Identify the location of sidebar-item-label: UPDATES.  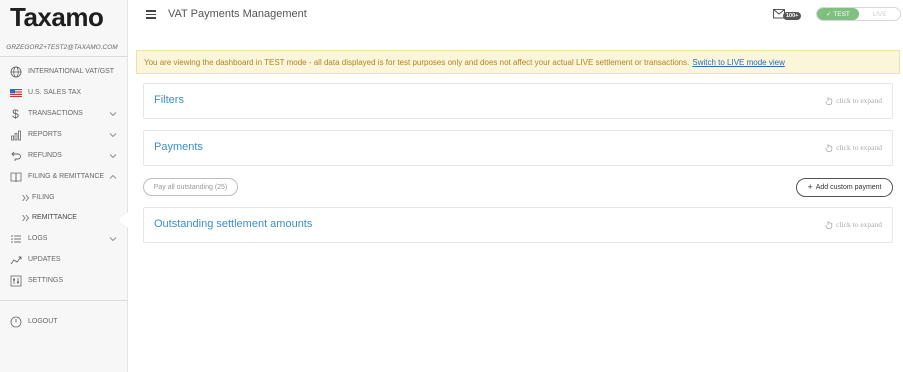
(44, 259).